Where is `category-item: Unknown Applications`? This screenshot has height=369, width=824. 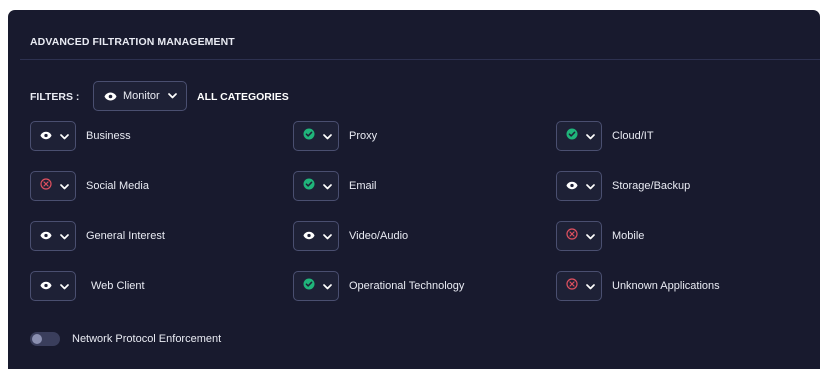 category-item: Unknown Applications is located at coordinates (638, 286).